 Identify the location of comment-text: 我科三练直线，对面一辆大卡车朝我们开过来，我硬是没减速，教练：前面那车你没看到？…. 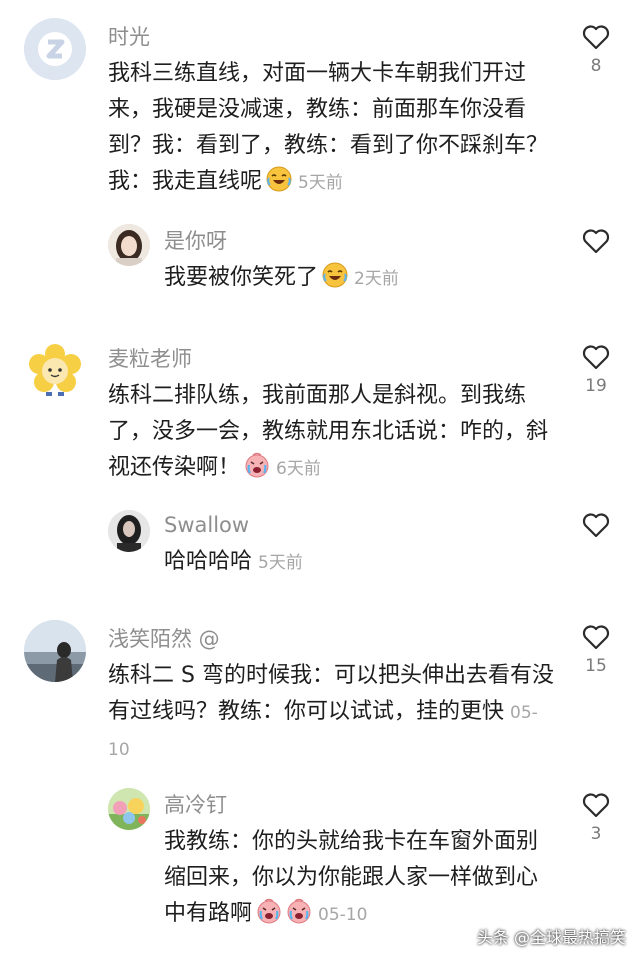
(331, 128).